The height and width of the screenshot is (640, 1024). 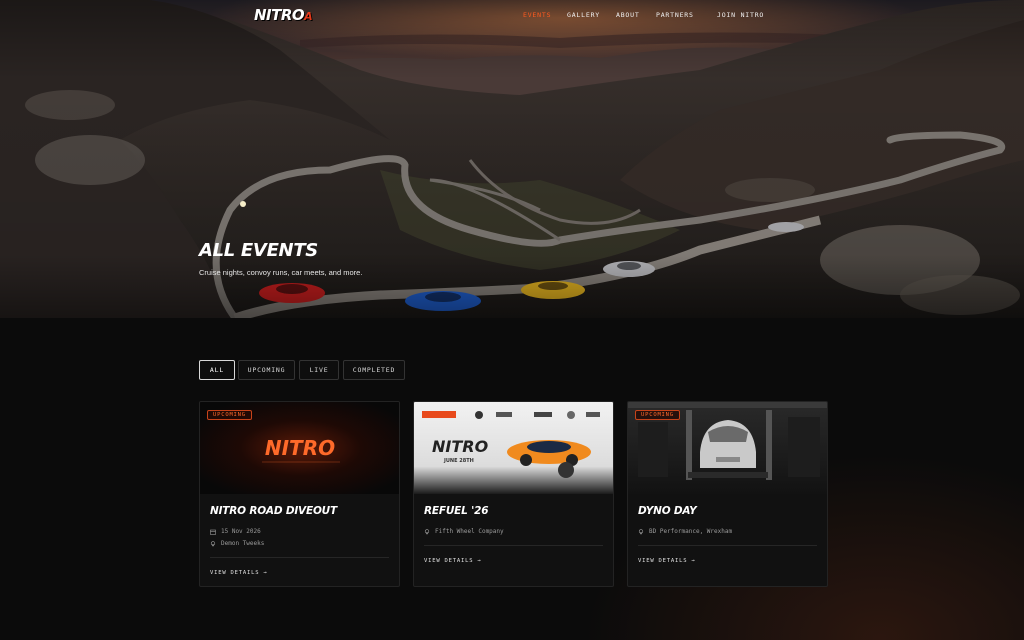 I want to click on svg-text: JUNE 28TH, so click(x=458, y=461).